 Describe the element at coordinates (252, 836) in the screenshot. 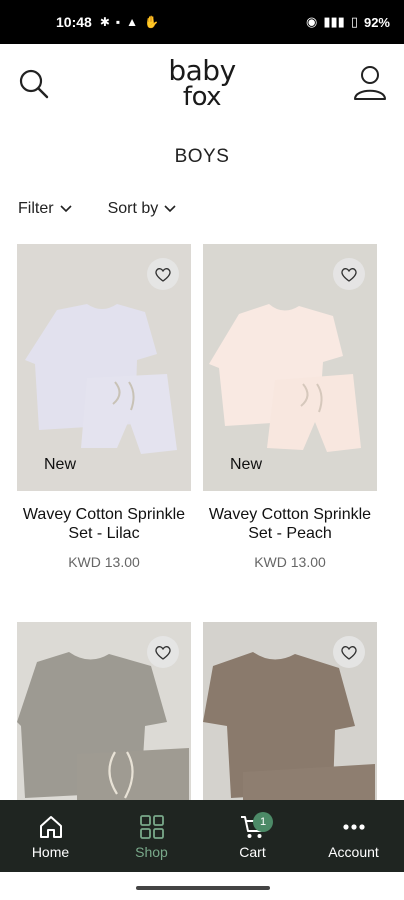

I see `nav-cart: 1 Cart` at that location.